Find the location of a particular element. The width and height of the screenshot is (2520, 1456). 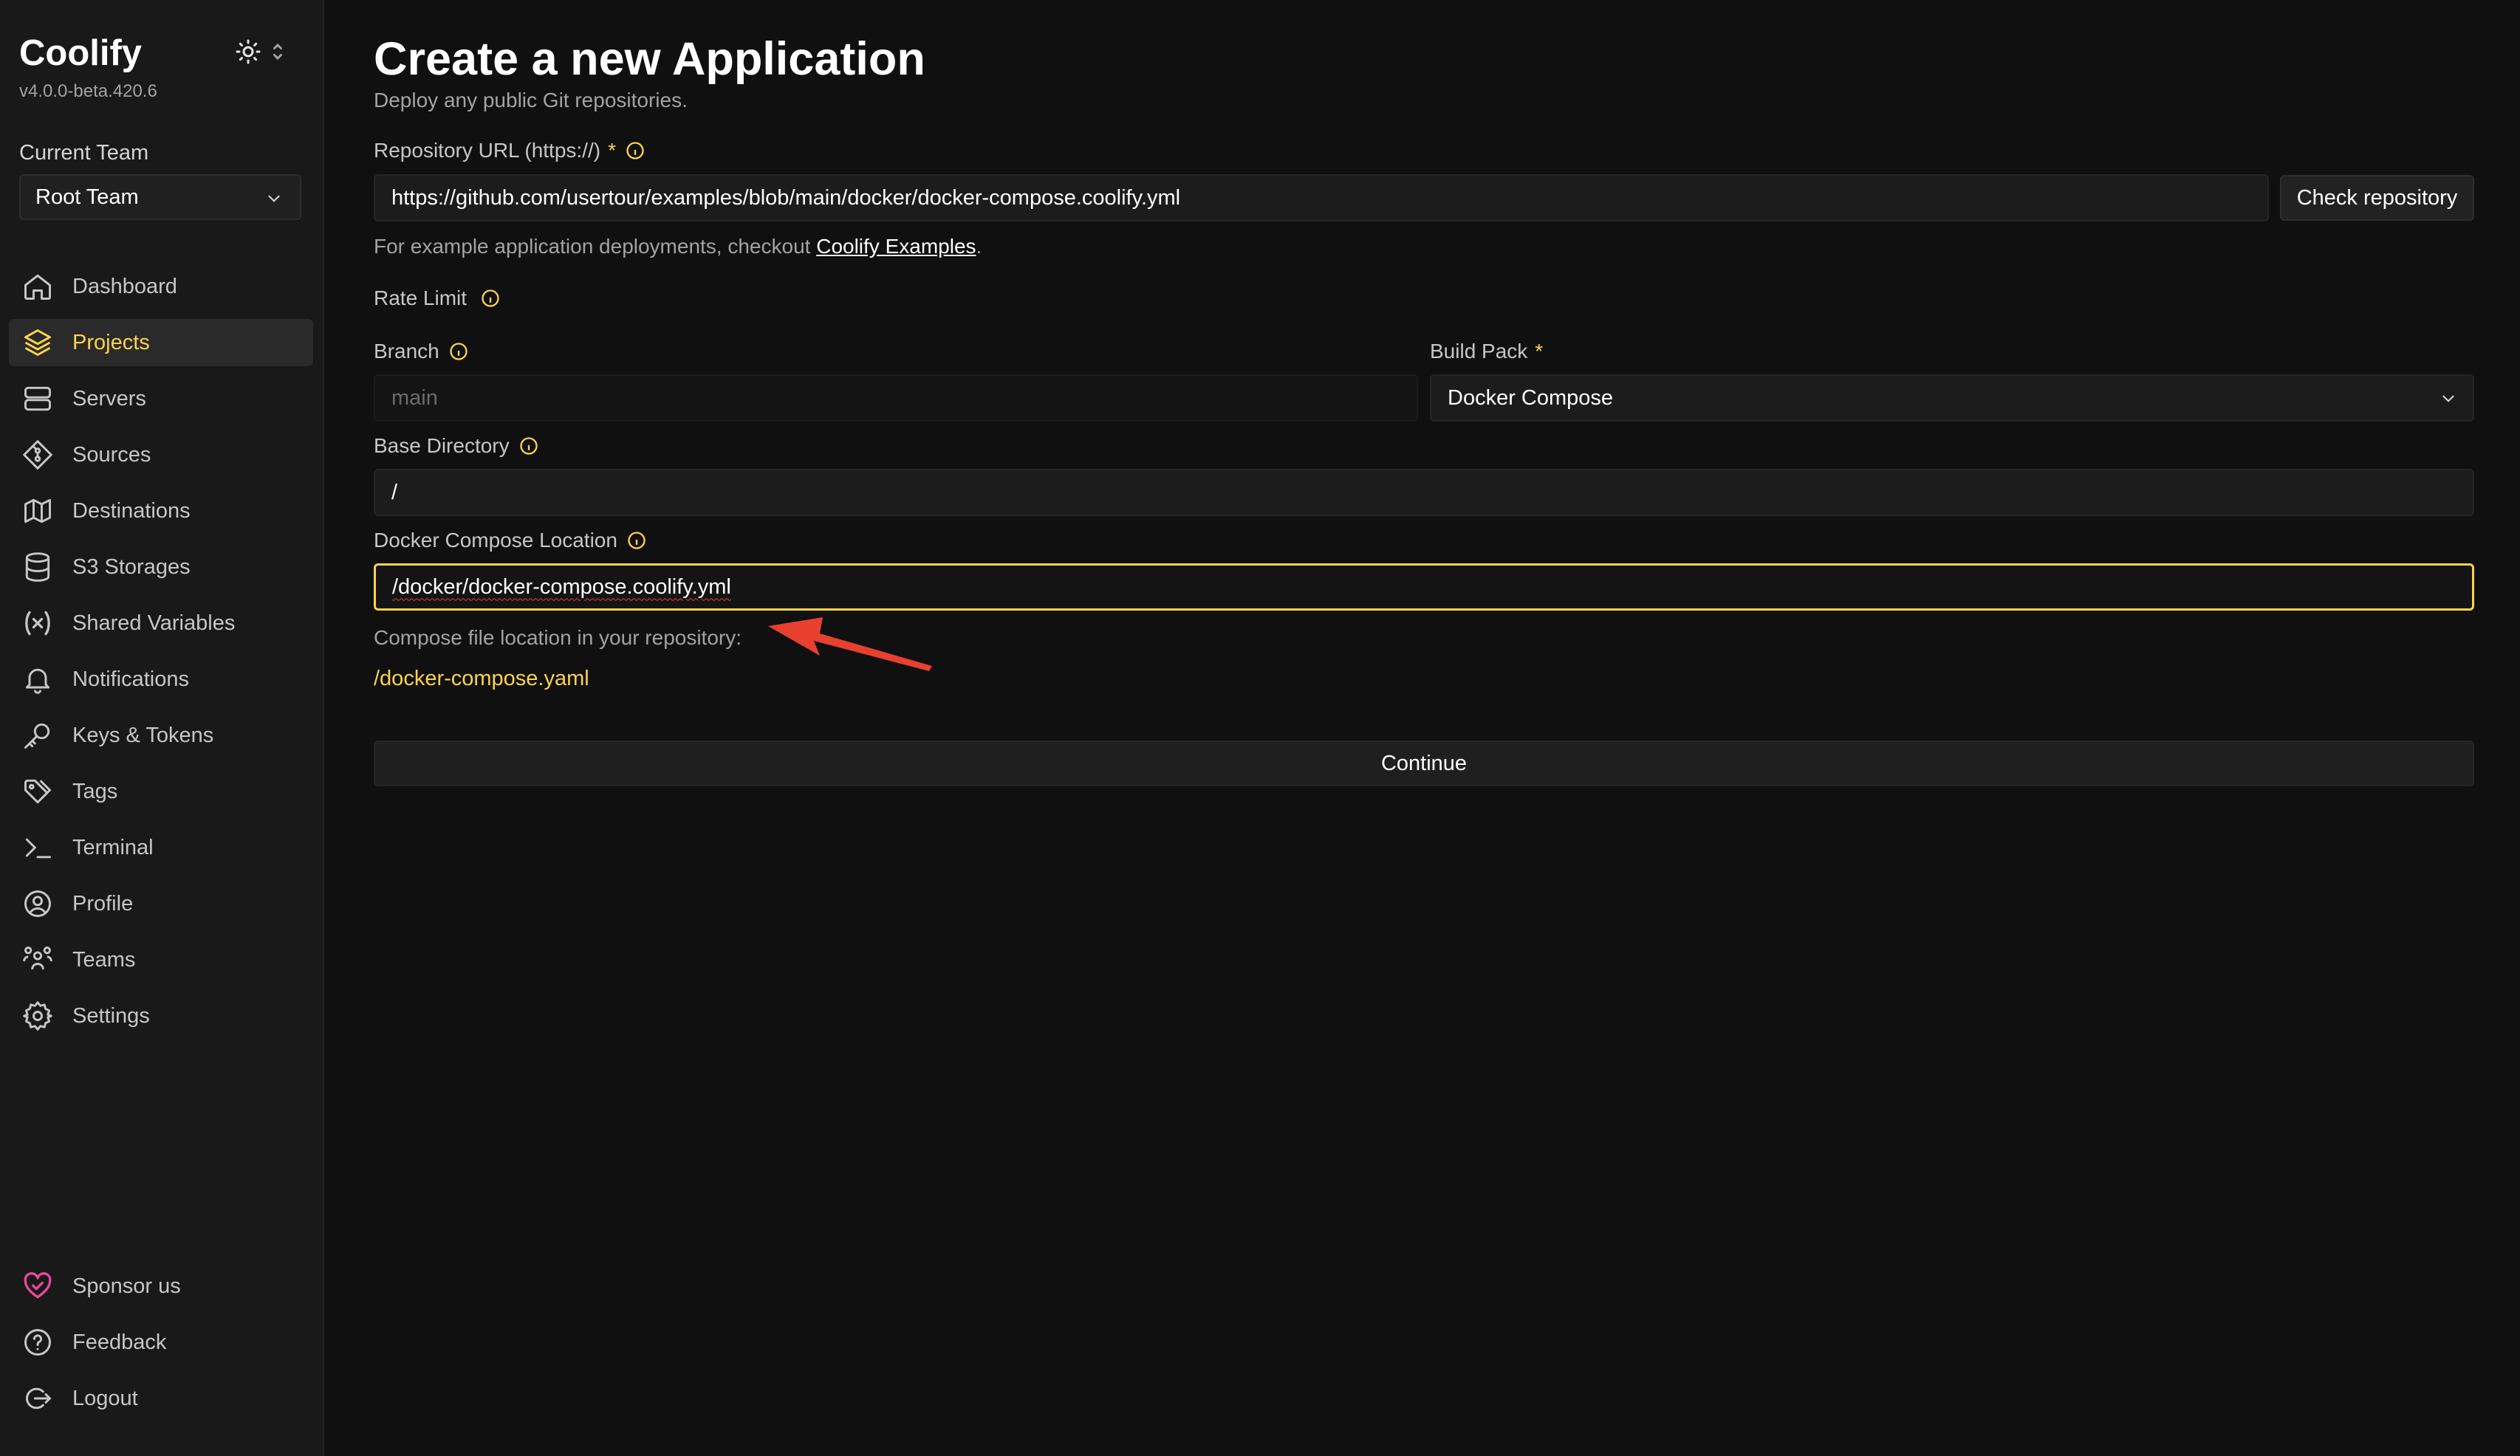

sidebar-item-label: Profile is located at coordinates (103, 904).